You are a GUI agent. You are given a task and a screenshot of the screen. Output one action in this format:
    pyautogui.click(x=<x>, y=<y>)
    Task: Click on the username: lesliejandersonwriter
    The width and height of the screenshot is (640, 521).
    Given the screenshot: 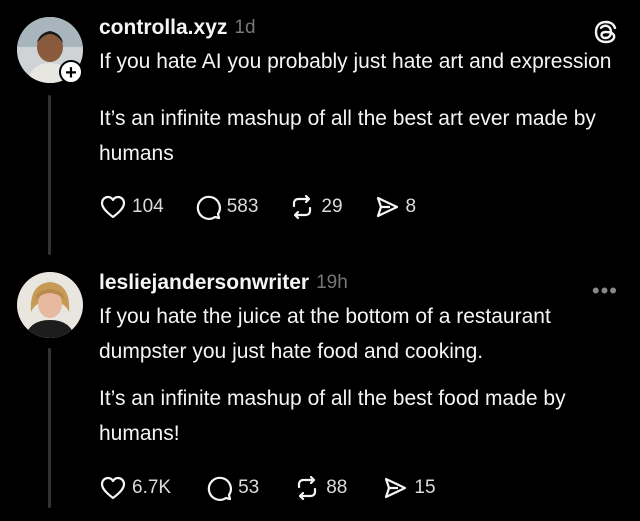 What is the action you would take?
    pyautogui.click(x=204, y=283)
    